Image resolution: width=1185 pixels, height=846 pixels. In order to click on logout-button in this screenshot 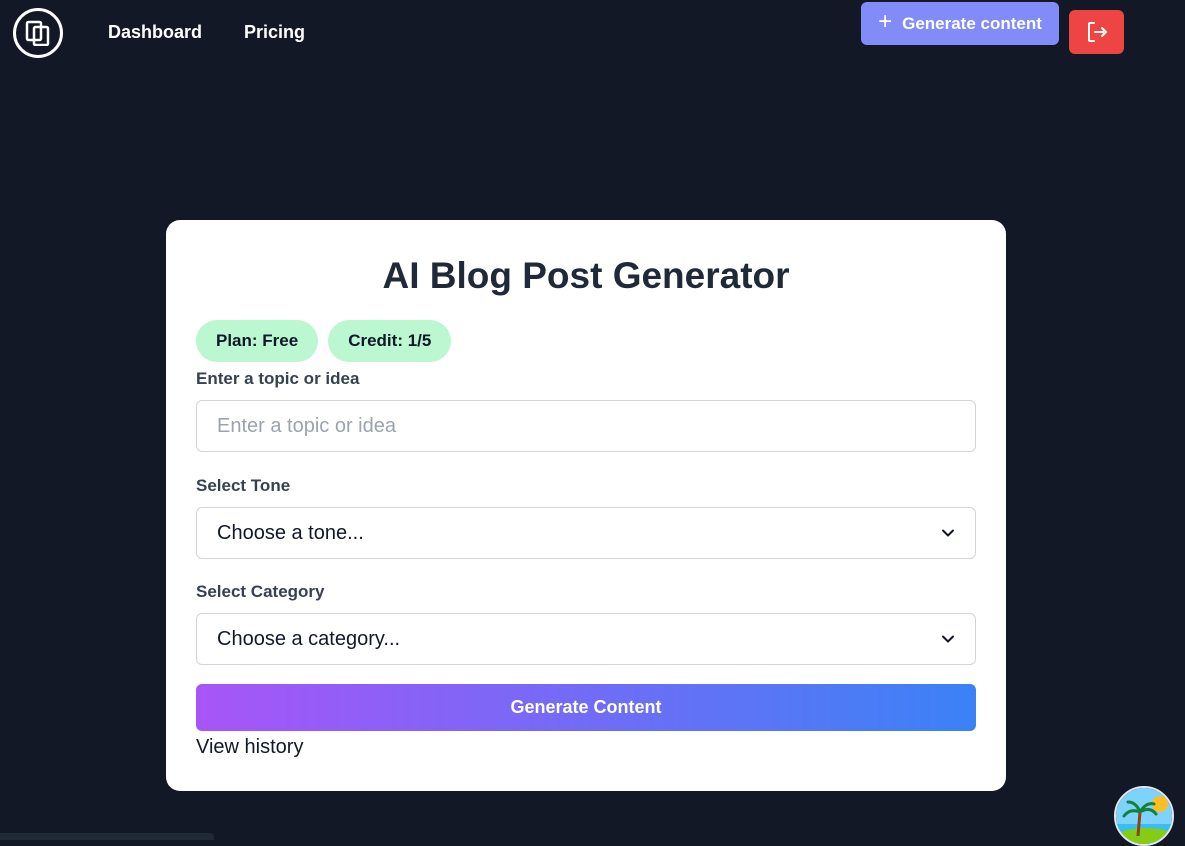, I will do `click(1096, 32)`.